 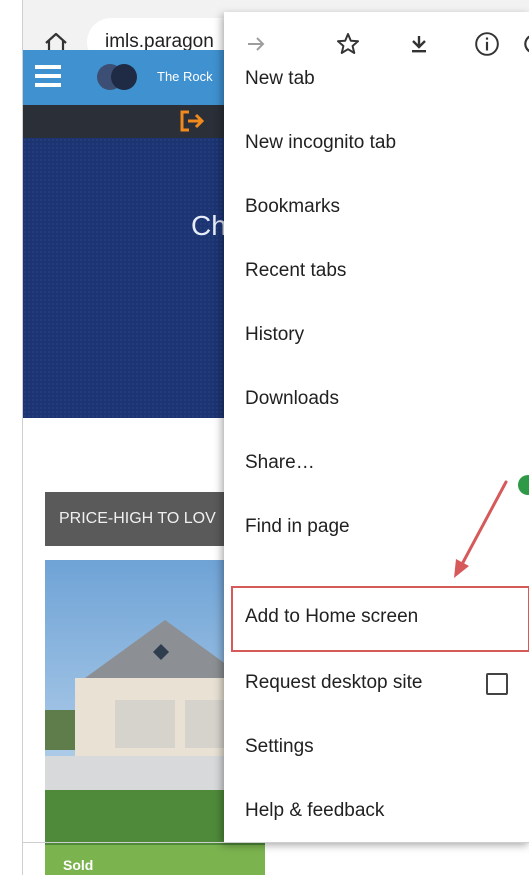 I want to click on site-logo, so click(x=119, y=77).